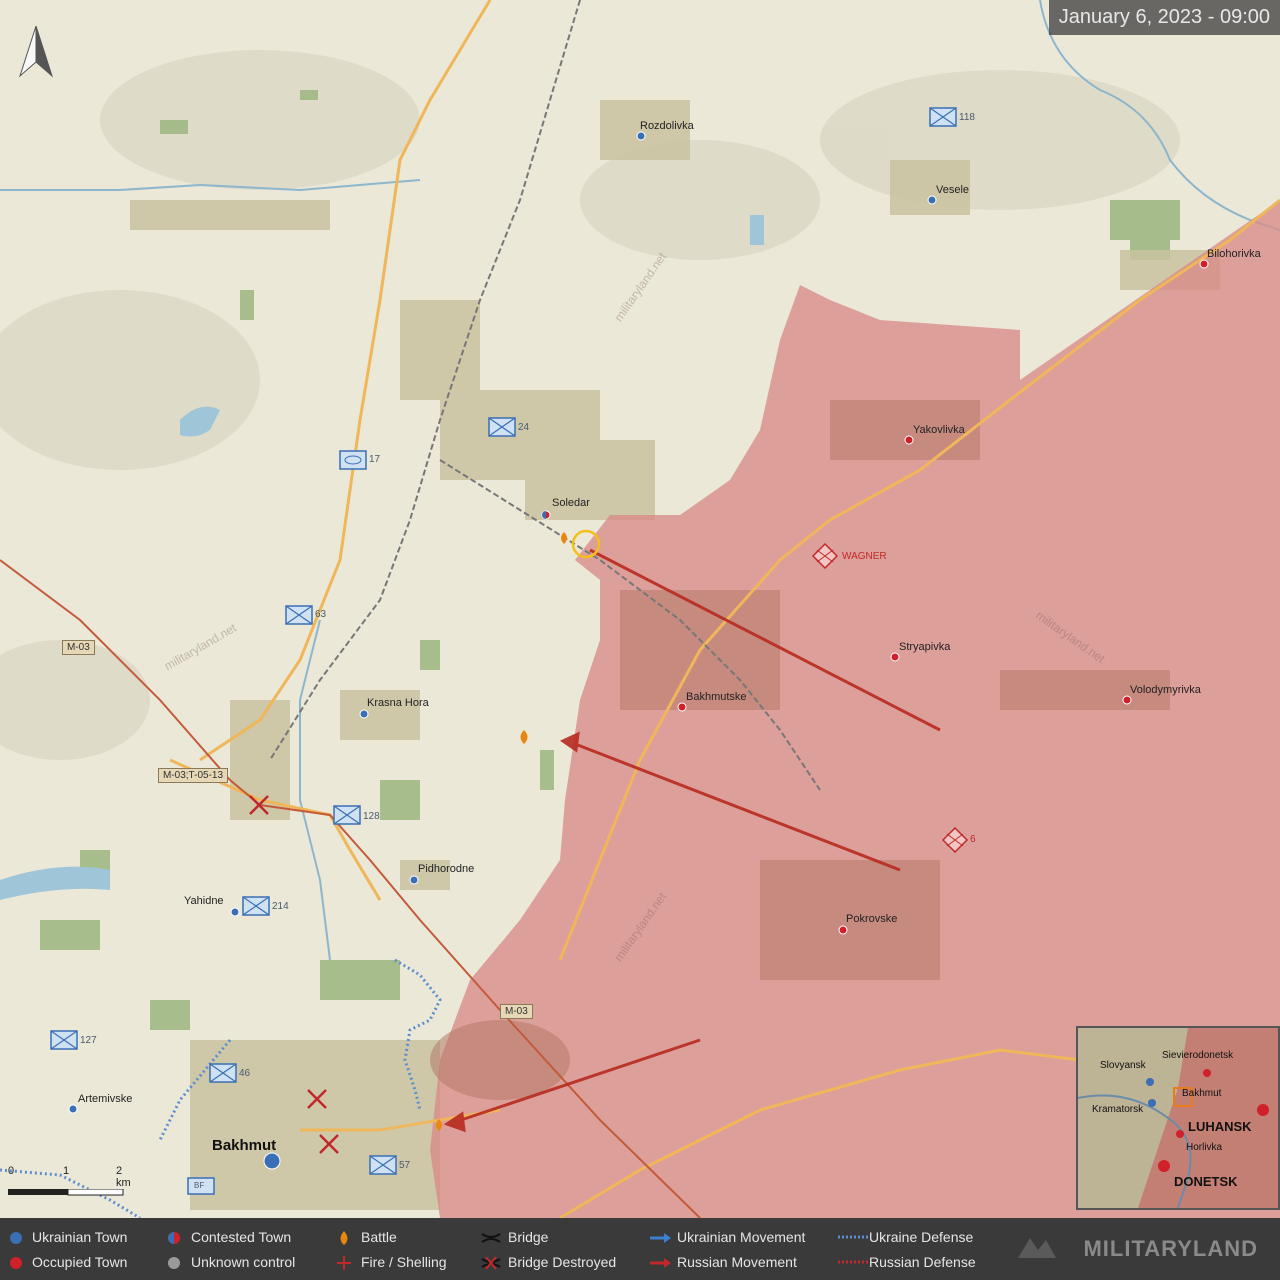 Image resolution: width=1280 pixels, height=1280 pixels. Describe the element at coordinates (344, 1238) in the screenshot. I see `battle-icon` at that location.